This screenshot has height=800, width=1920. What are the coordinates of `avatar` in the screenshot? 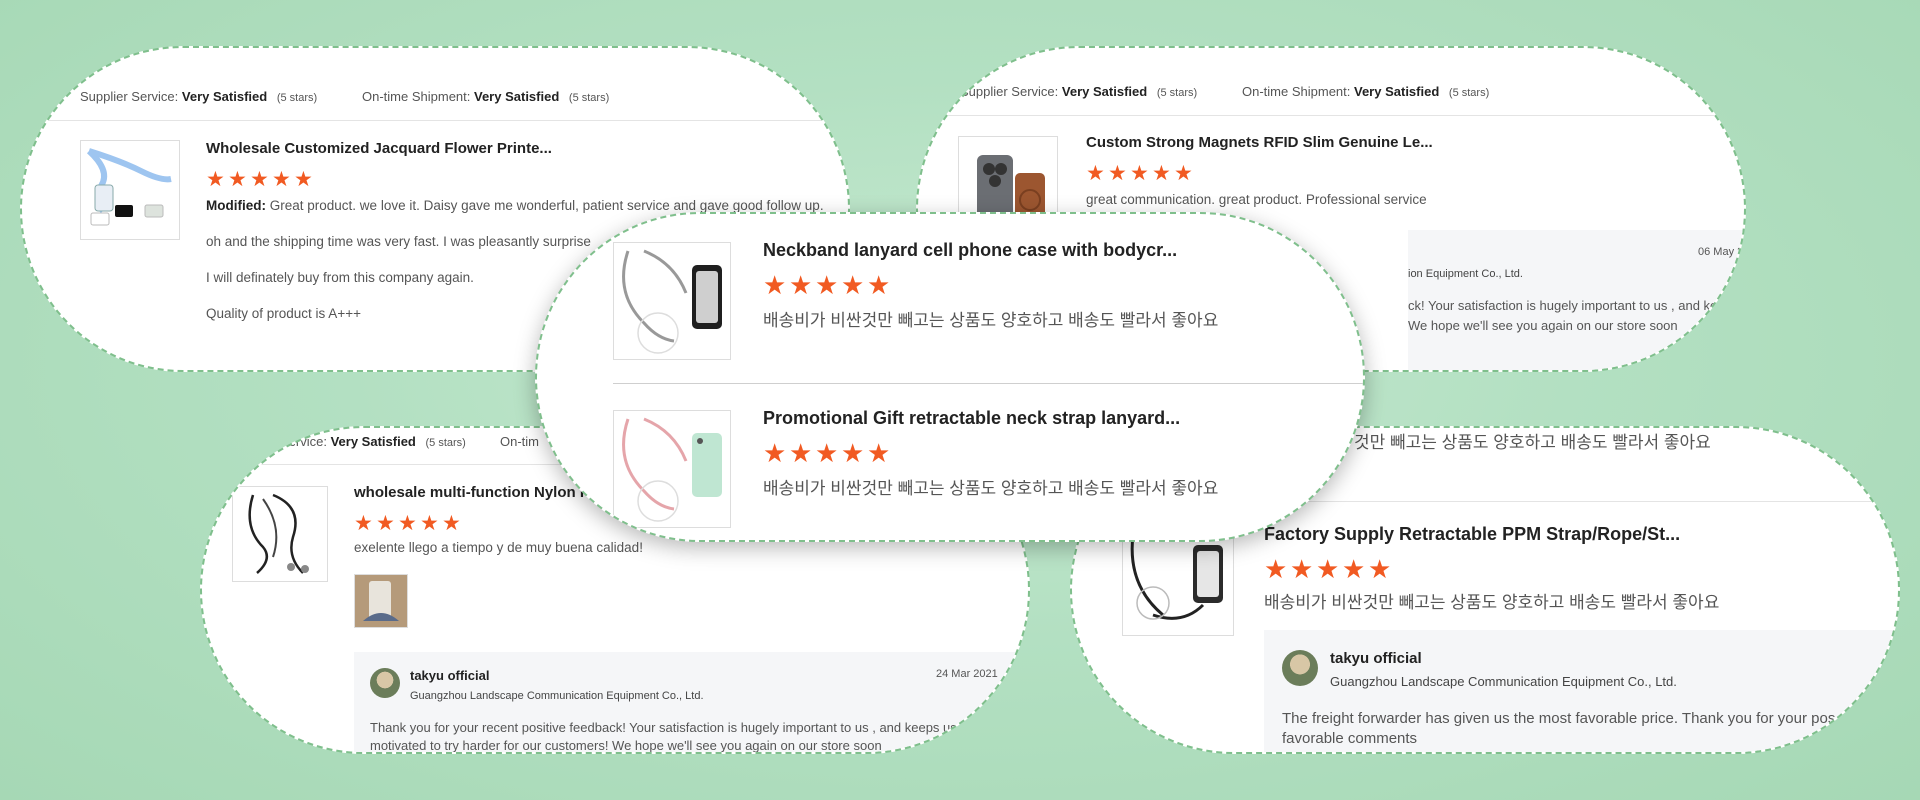 It's located at (385, 683).